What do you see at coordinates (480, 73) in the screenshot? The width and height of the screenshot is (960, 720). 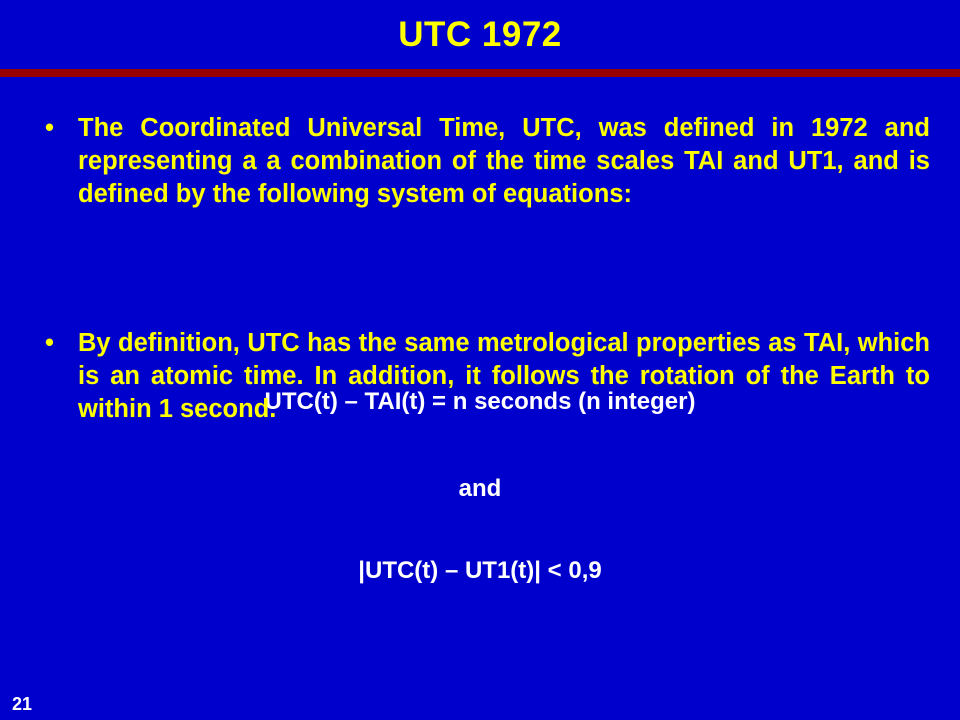 I see `title-divider-rule` at bounding box center [480, 73].